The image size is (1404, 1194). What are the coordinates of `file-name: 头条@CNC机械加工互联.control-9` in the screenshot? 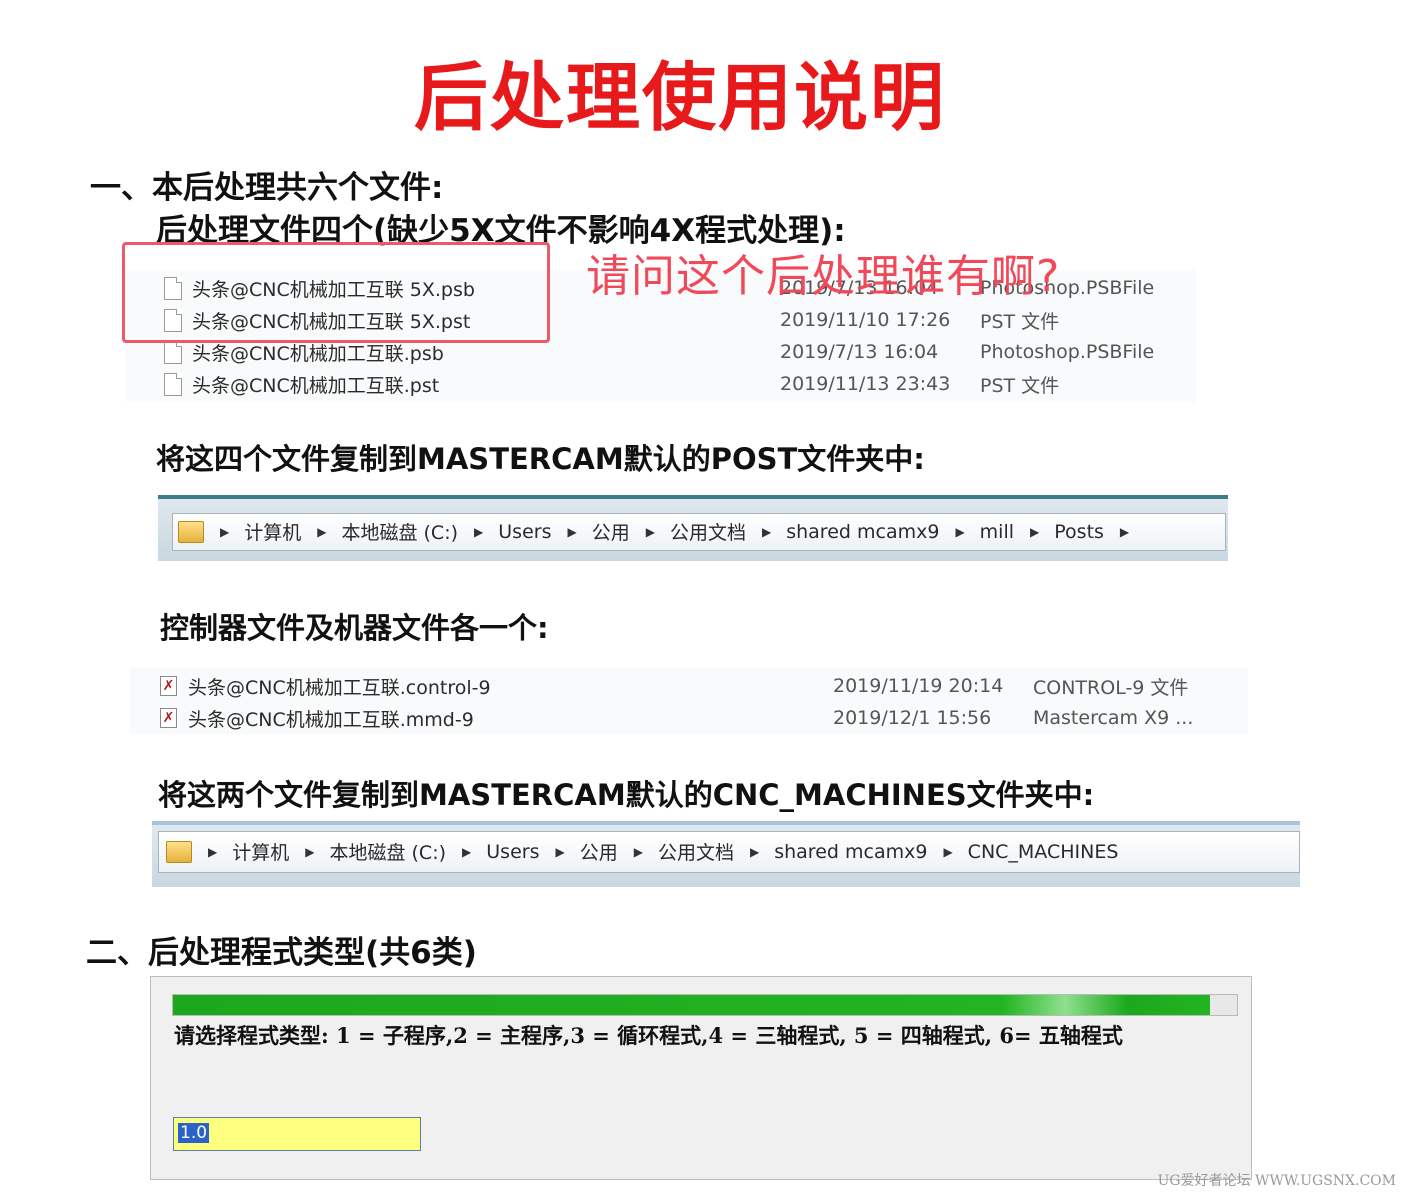 It's located at (339, 687).